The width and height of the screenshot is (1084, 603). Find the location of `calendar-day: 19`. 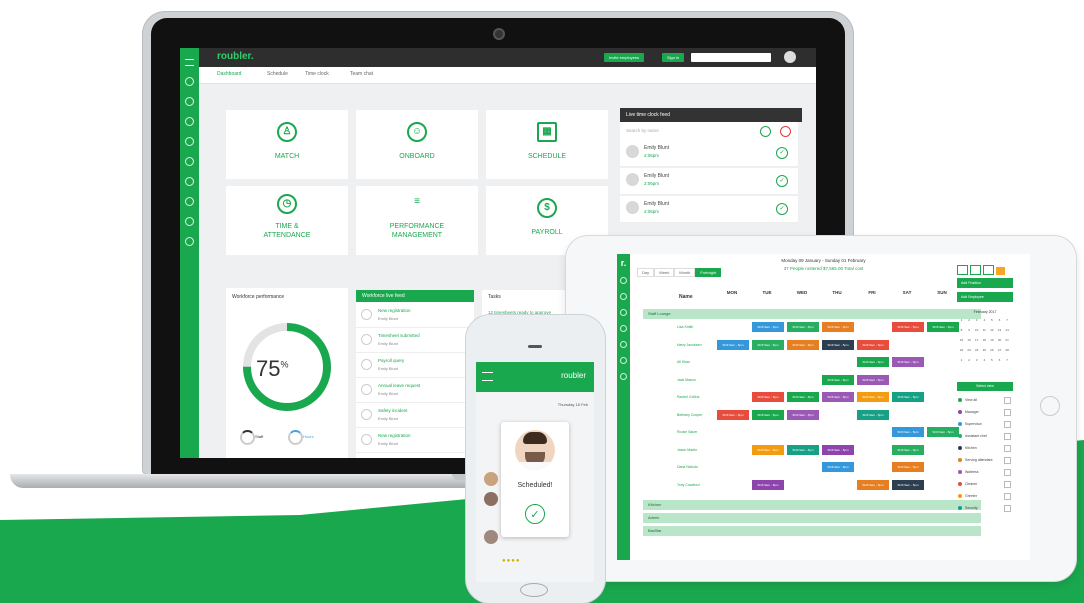

calendar-day: 19 is located at coordinates (991, 340).